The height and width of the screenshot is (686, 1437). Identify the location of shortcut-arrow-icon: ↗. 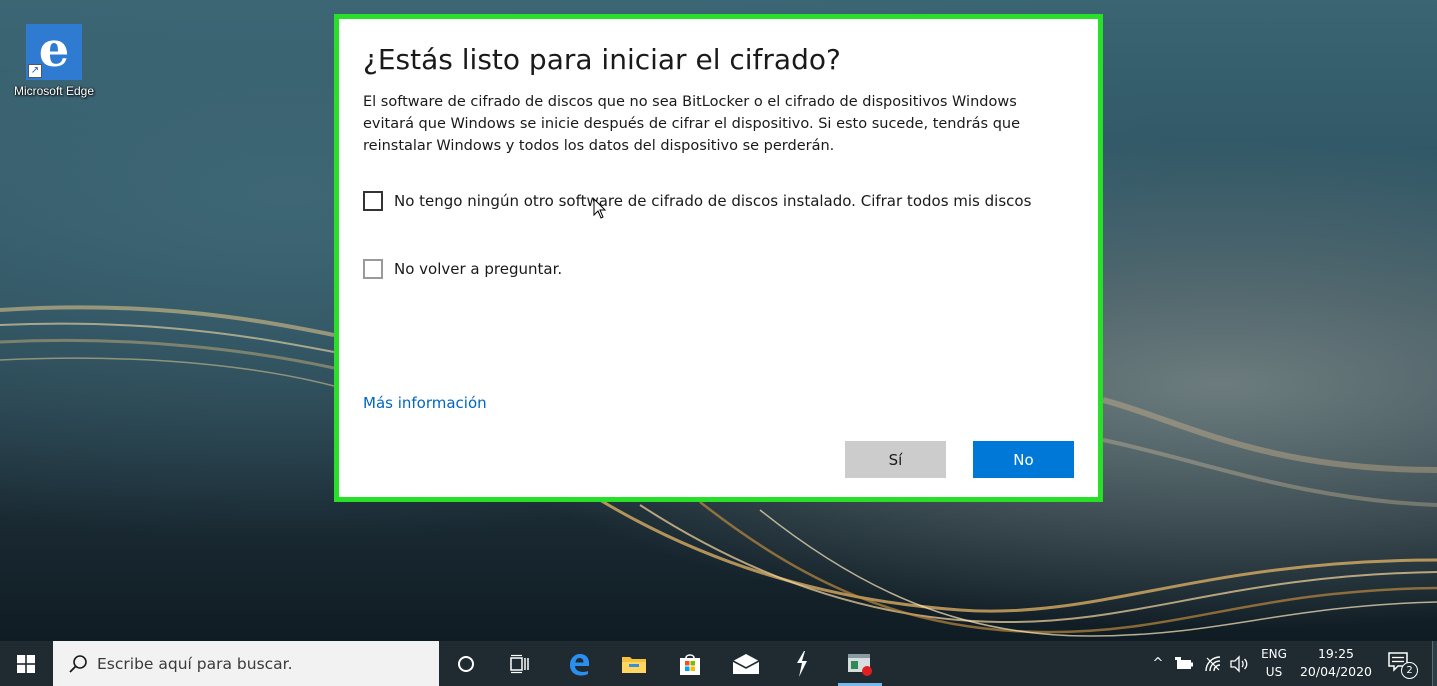
(35, 71).